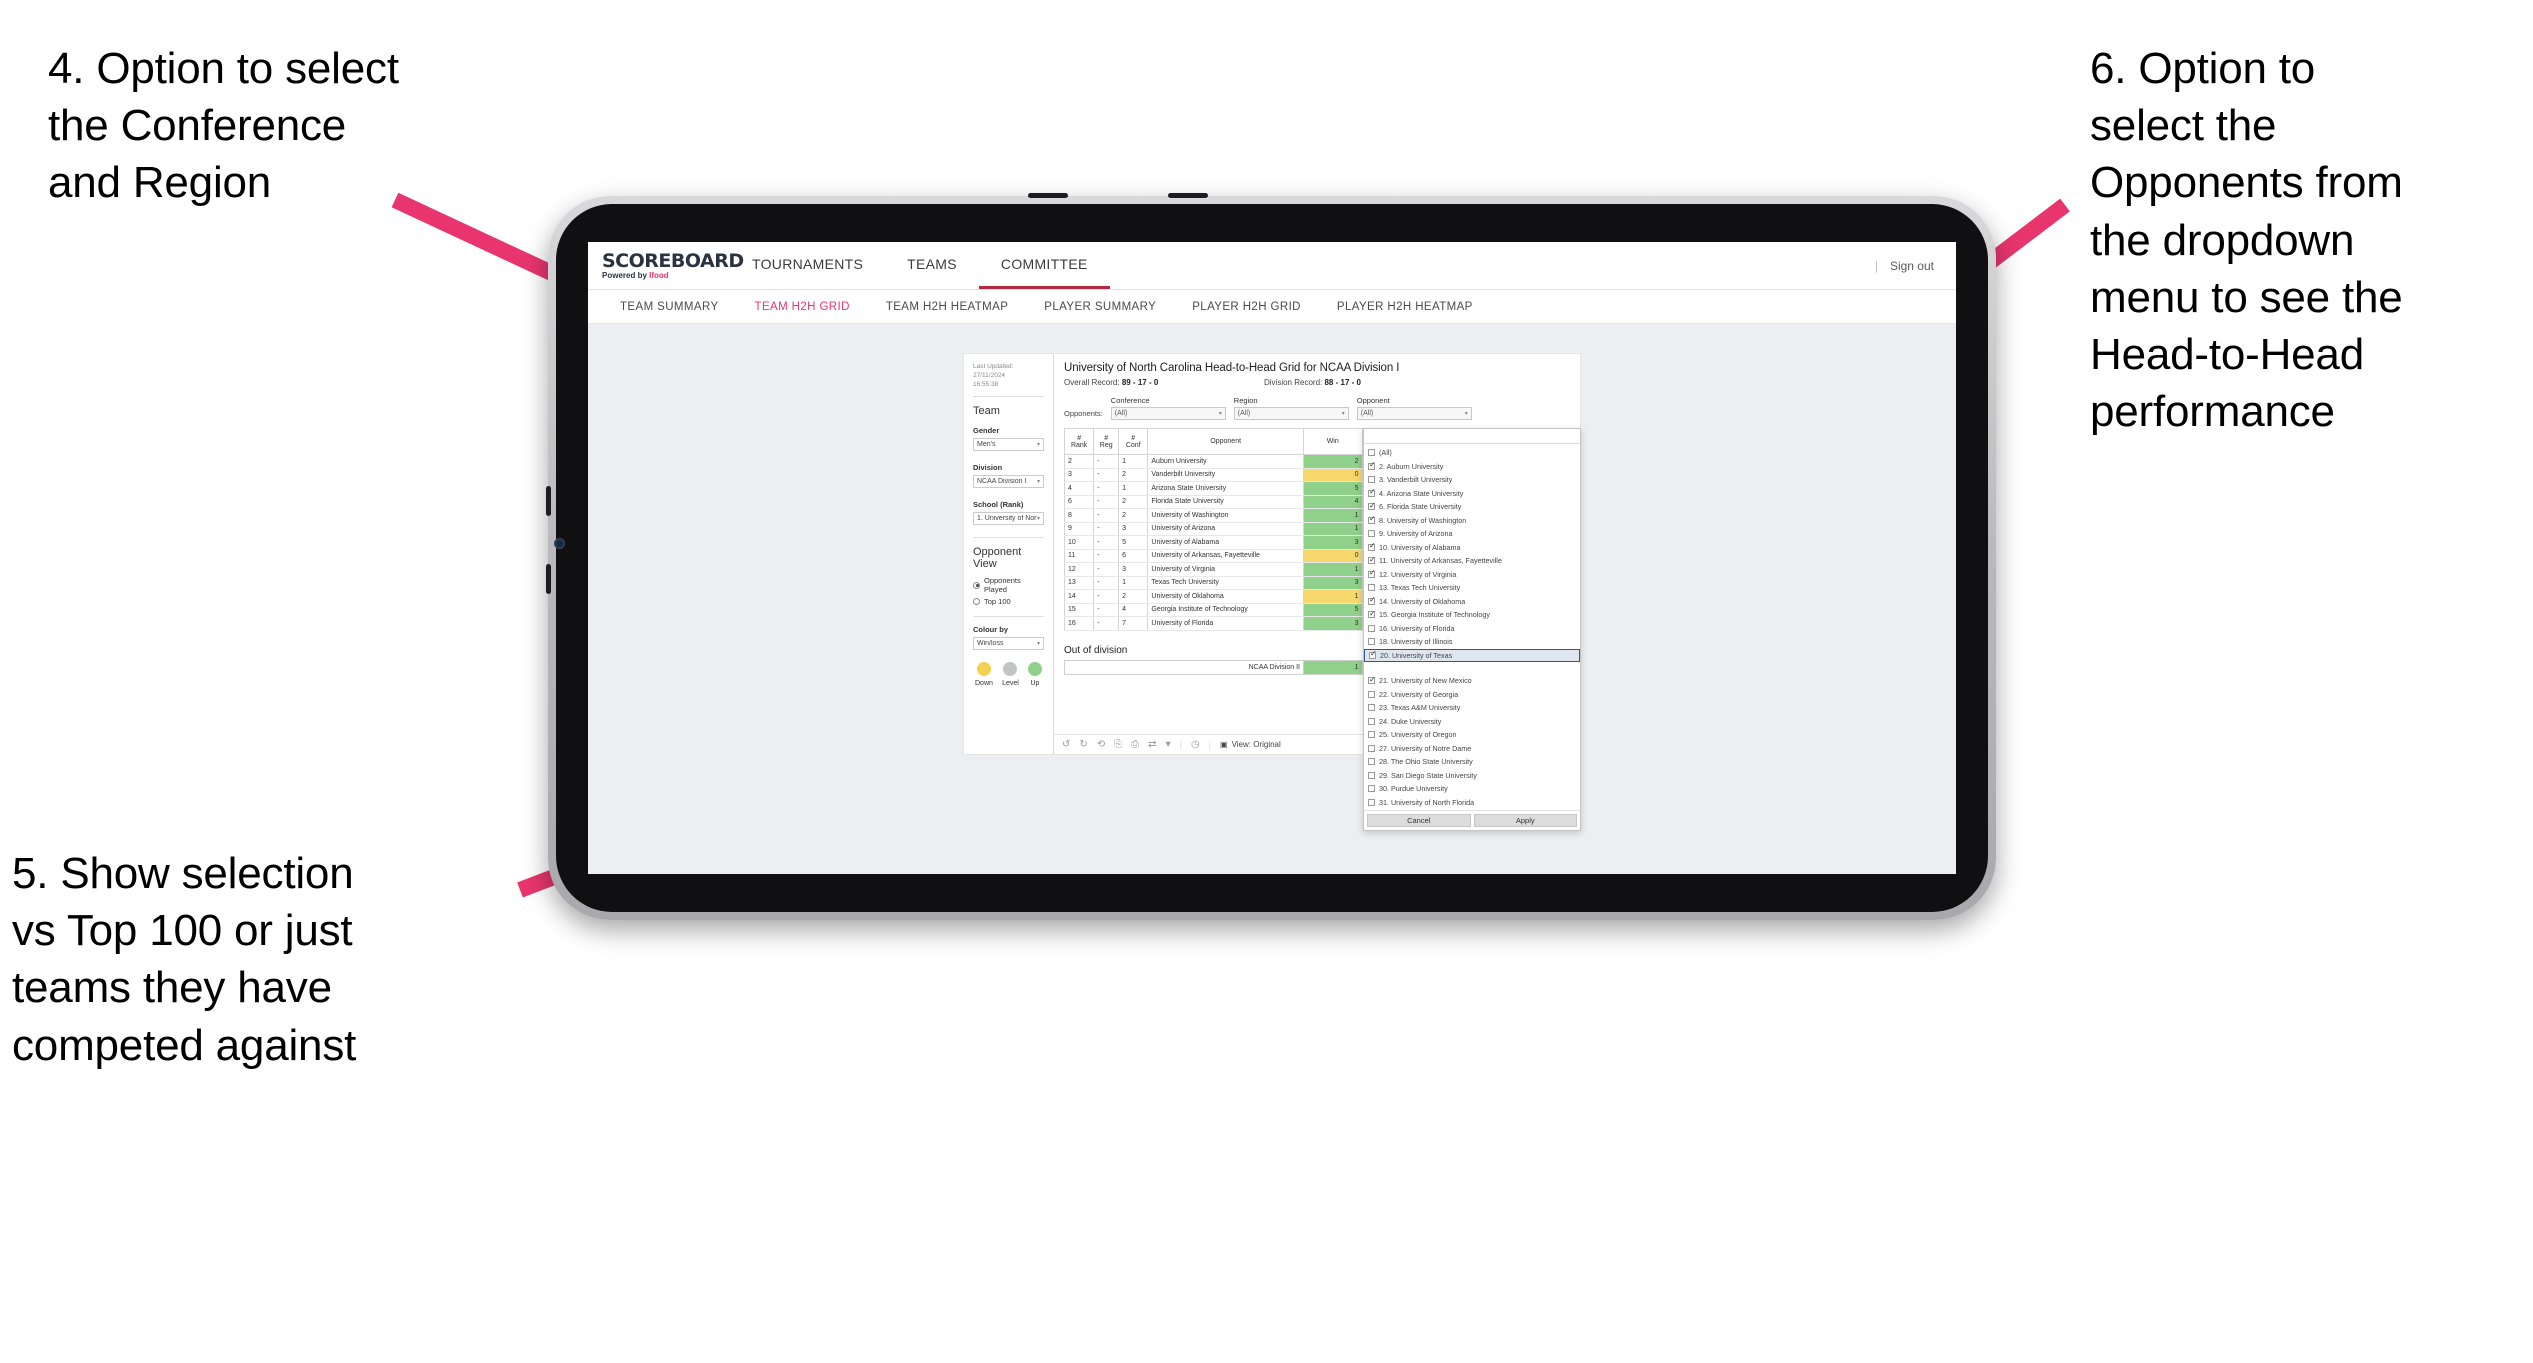 The width and height of the screenshot is (2533, 1363). What do you see at coordinates (932, 265) in the screenshot?
I see `nav-item-teams: TEAMS` at bounding box center [932, 265].